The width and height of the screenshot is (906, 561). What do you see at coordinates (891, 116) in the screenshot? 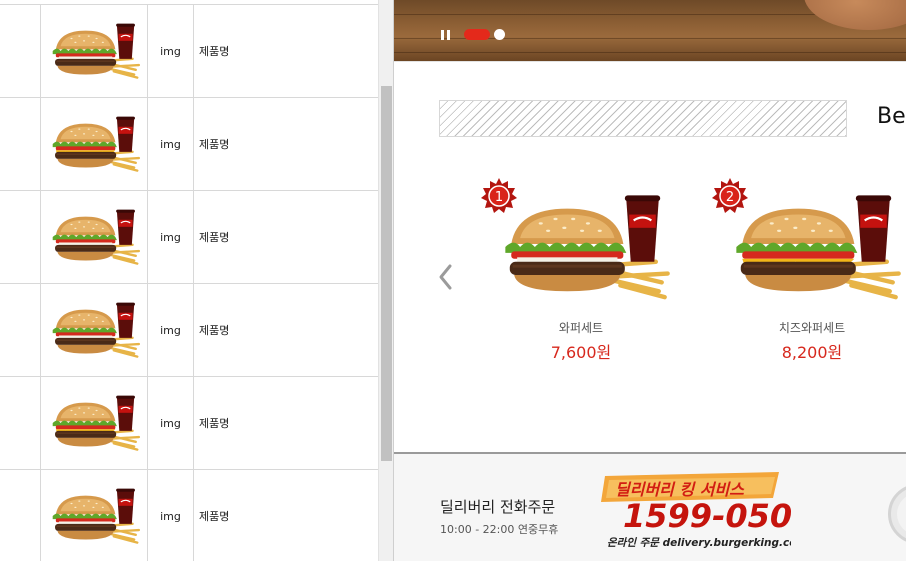
I see `best-section-title: Bes` at bounding box center [891, 116].